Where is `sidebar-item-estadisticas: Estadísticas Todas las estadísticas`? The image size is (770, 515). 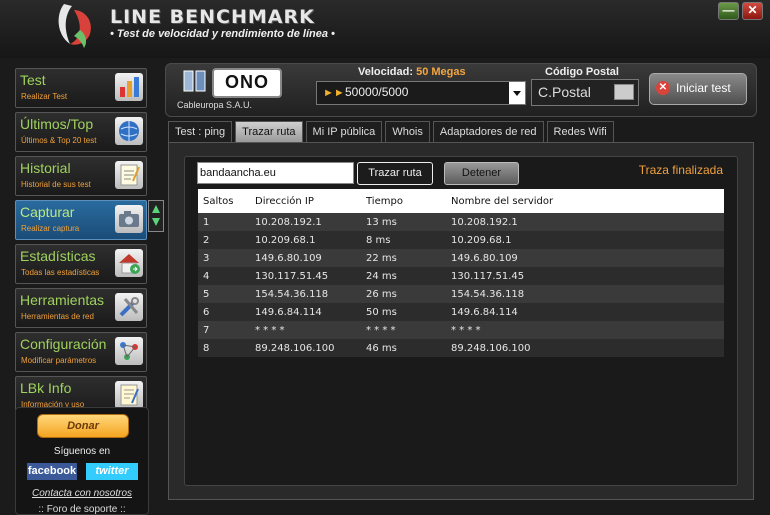
sidebar-item-estadisticas: Estadísticas Todas las estadísticas is located at coordinates (81, 264).